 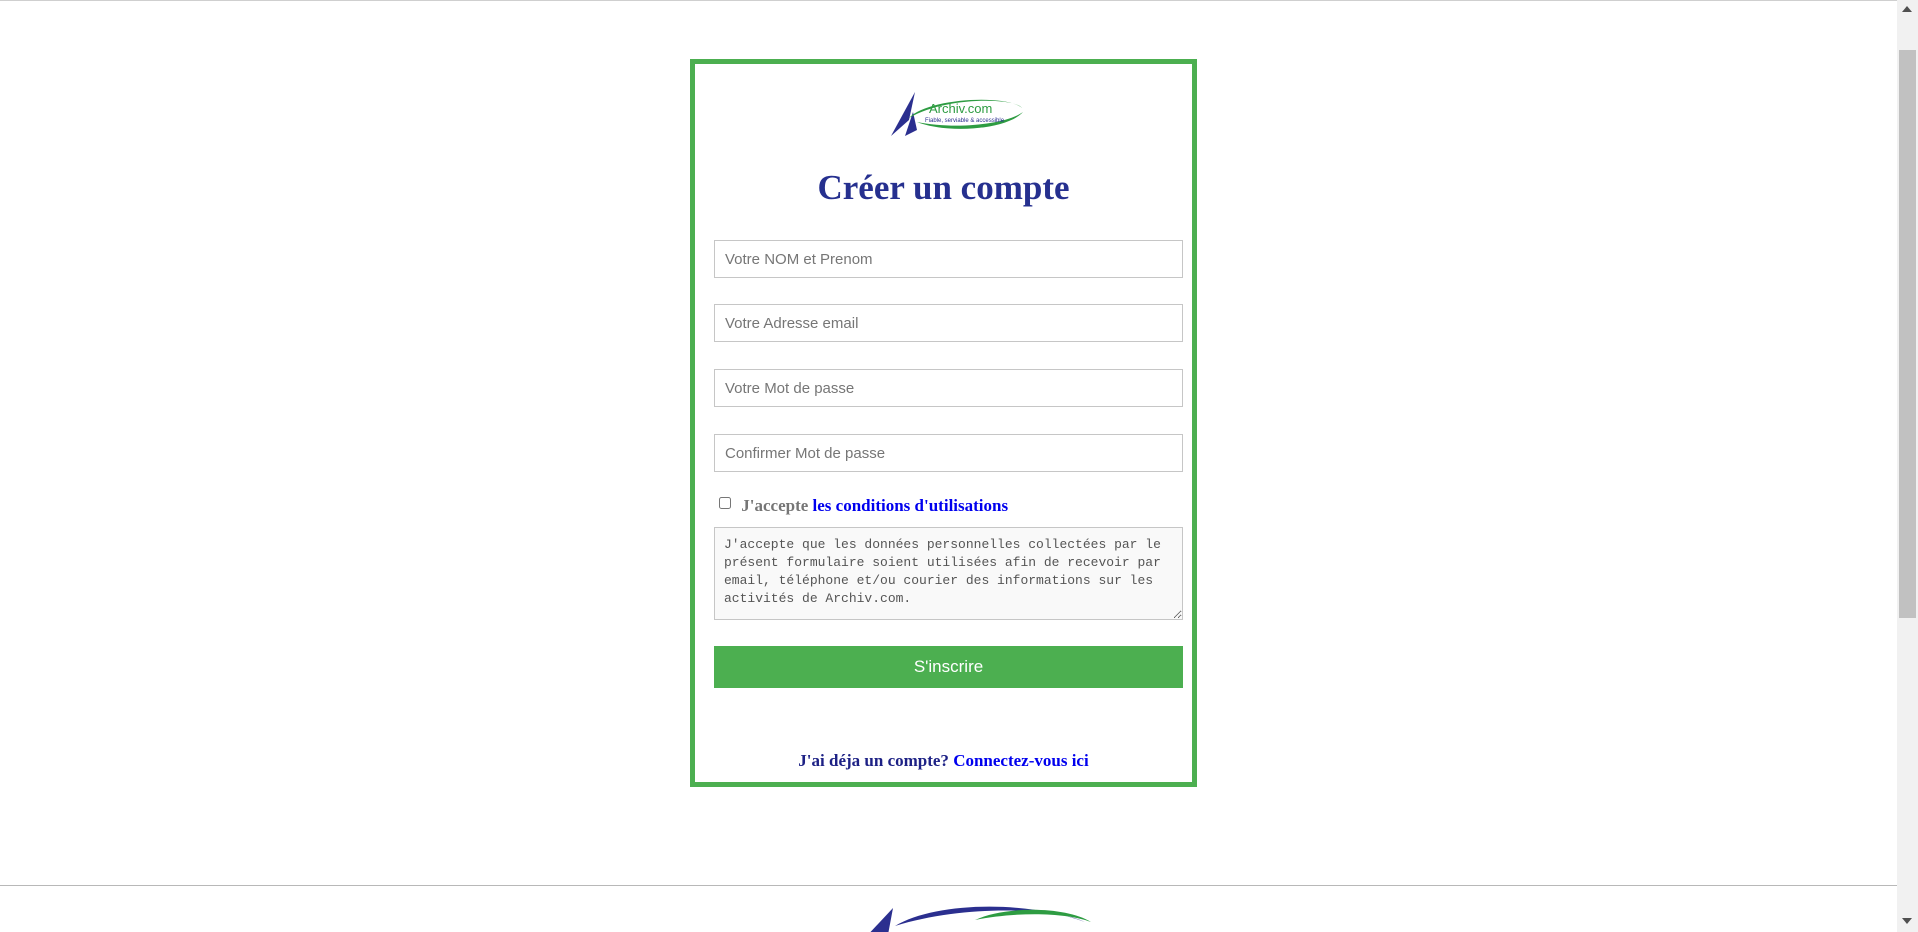 What do you see at coordinates (948, 259) in the screenshot?
I see `name-field` at bounding box center [948, 259].